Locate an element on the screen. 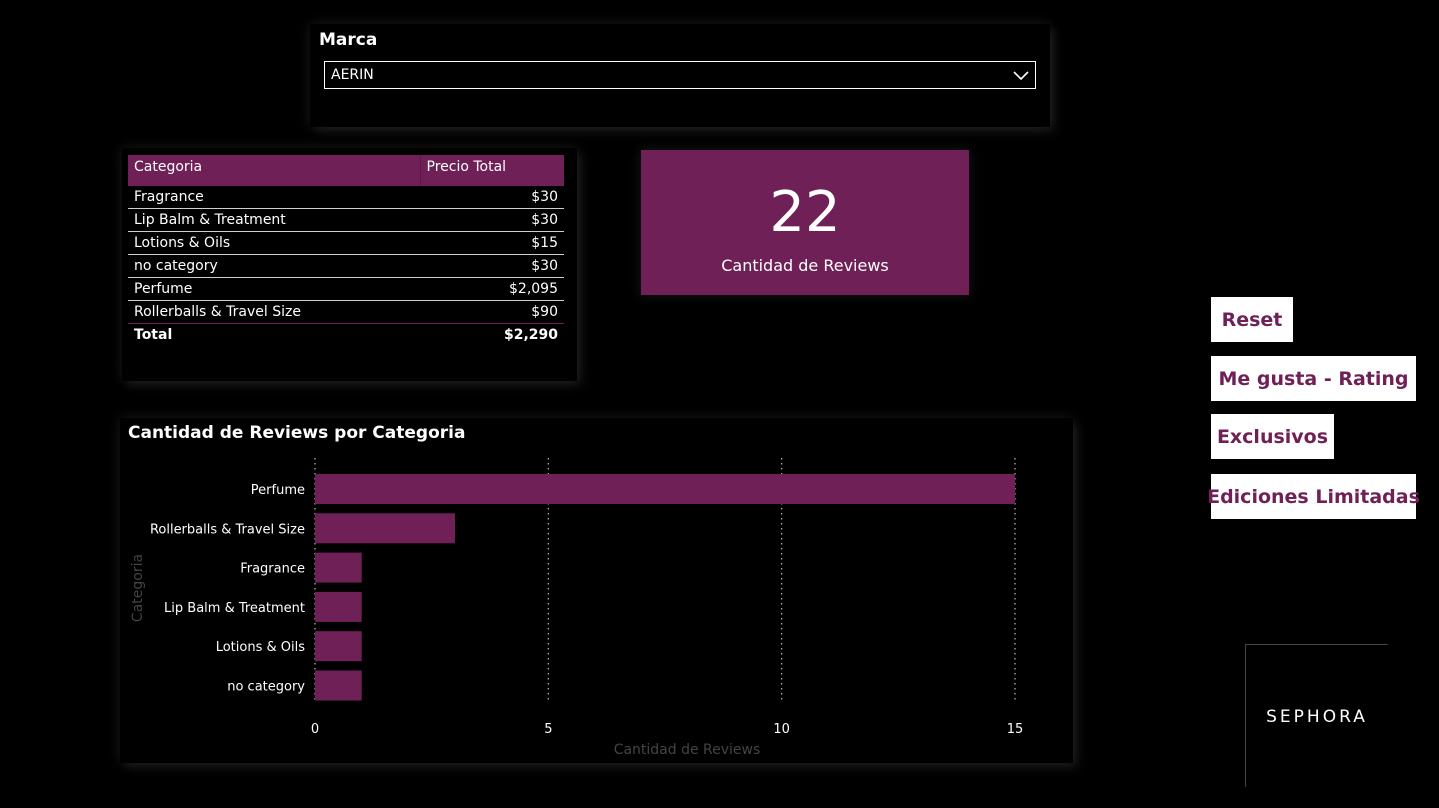  marca-dropdown: AERIN is located at coordinates (680, 75).